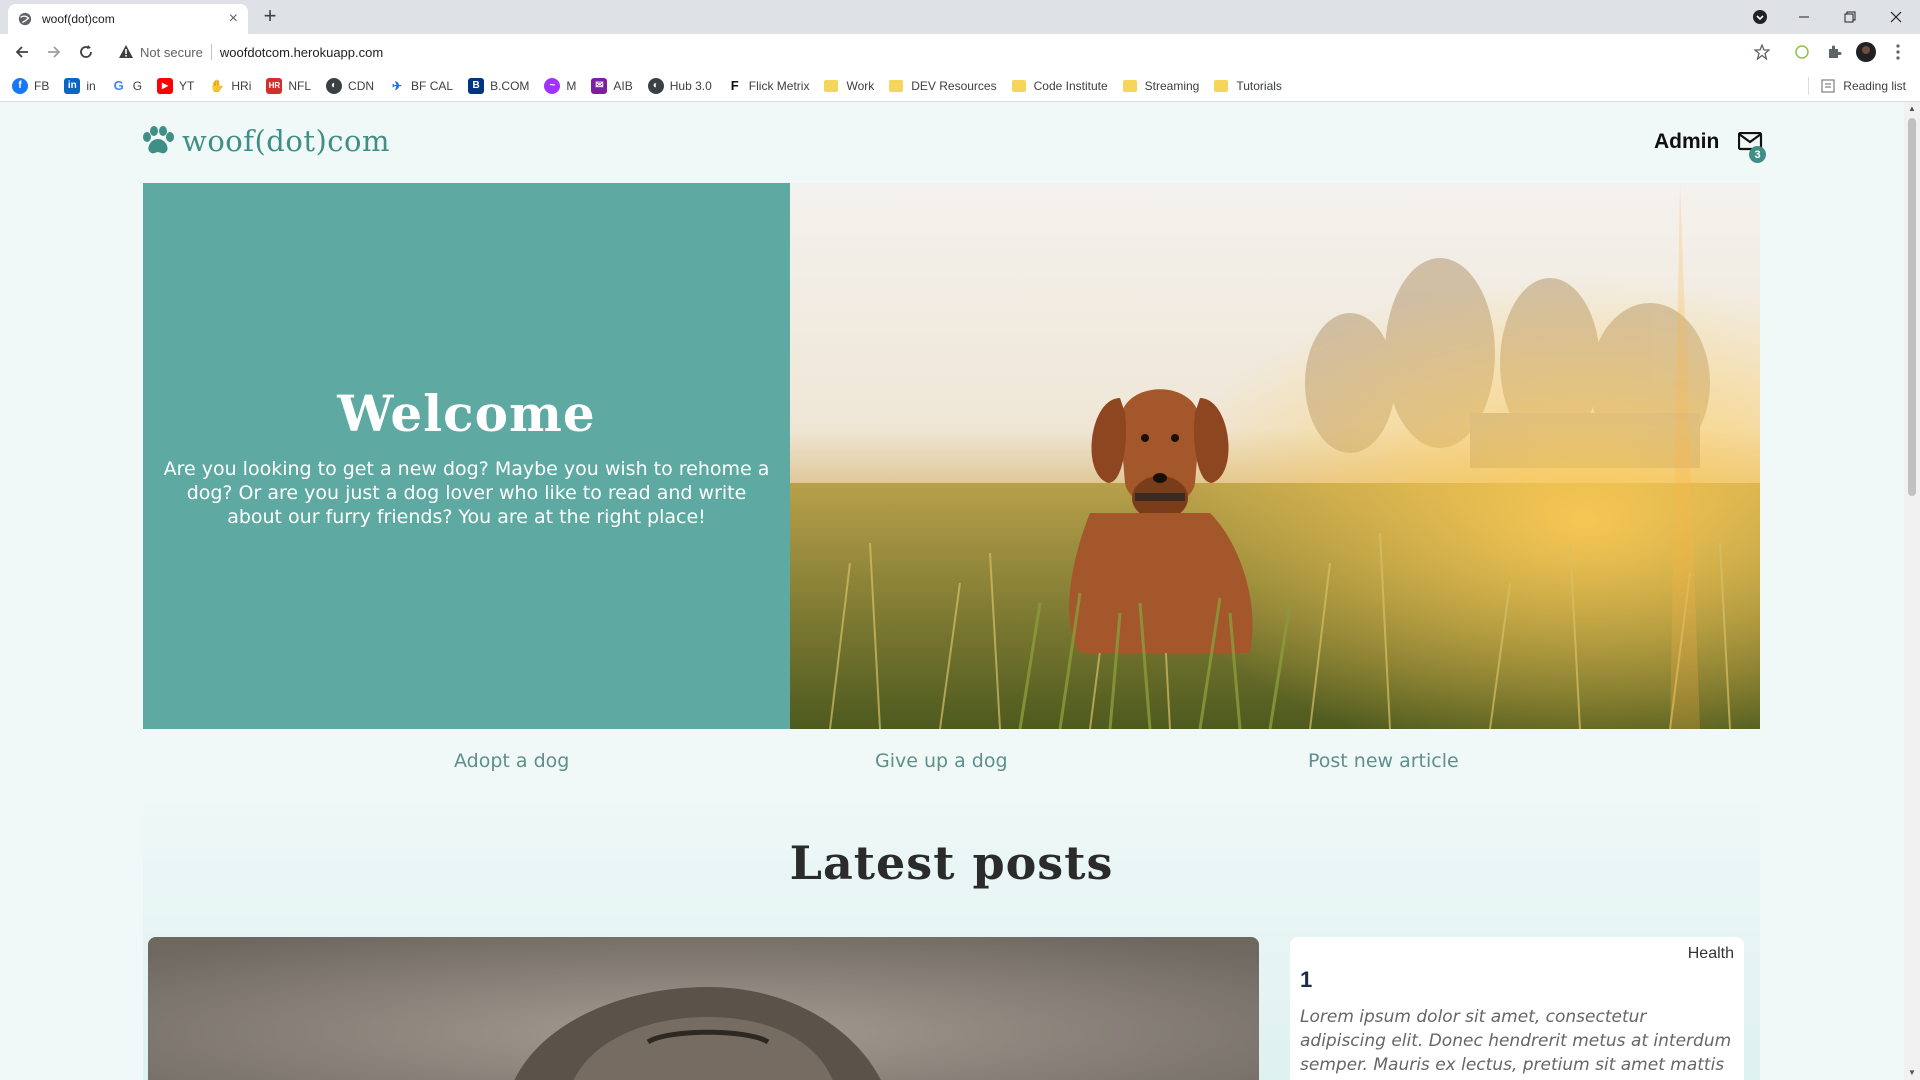 The image size is (1920, 1080). Describe the element at coordinates (1912, 1073) in the screenshot. I see `scroll-down-arrow-icon: ▼` at that location.